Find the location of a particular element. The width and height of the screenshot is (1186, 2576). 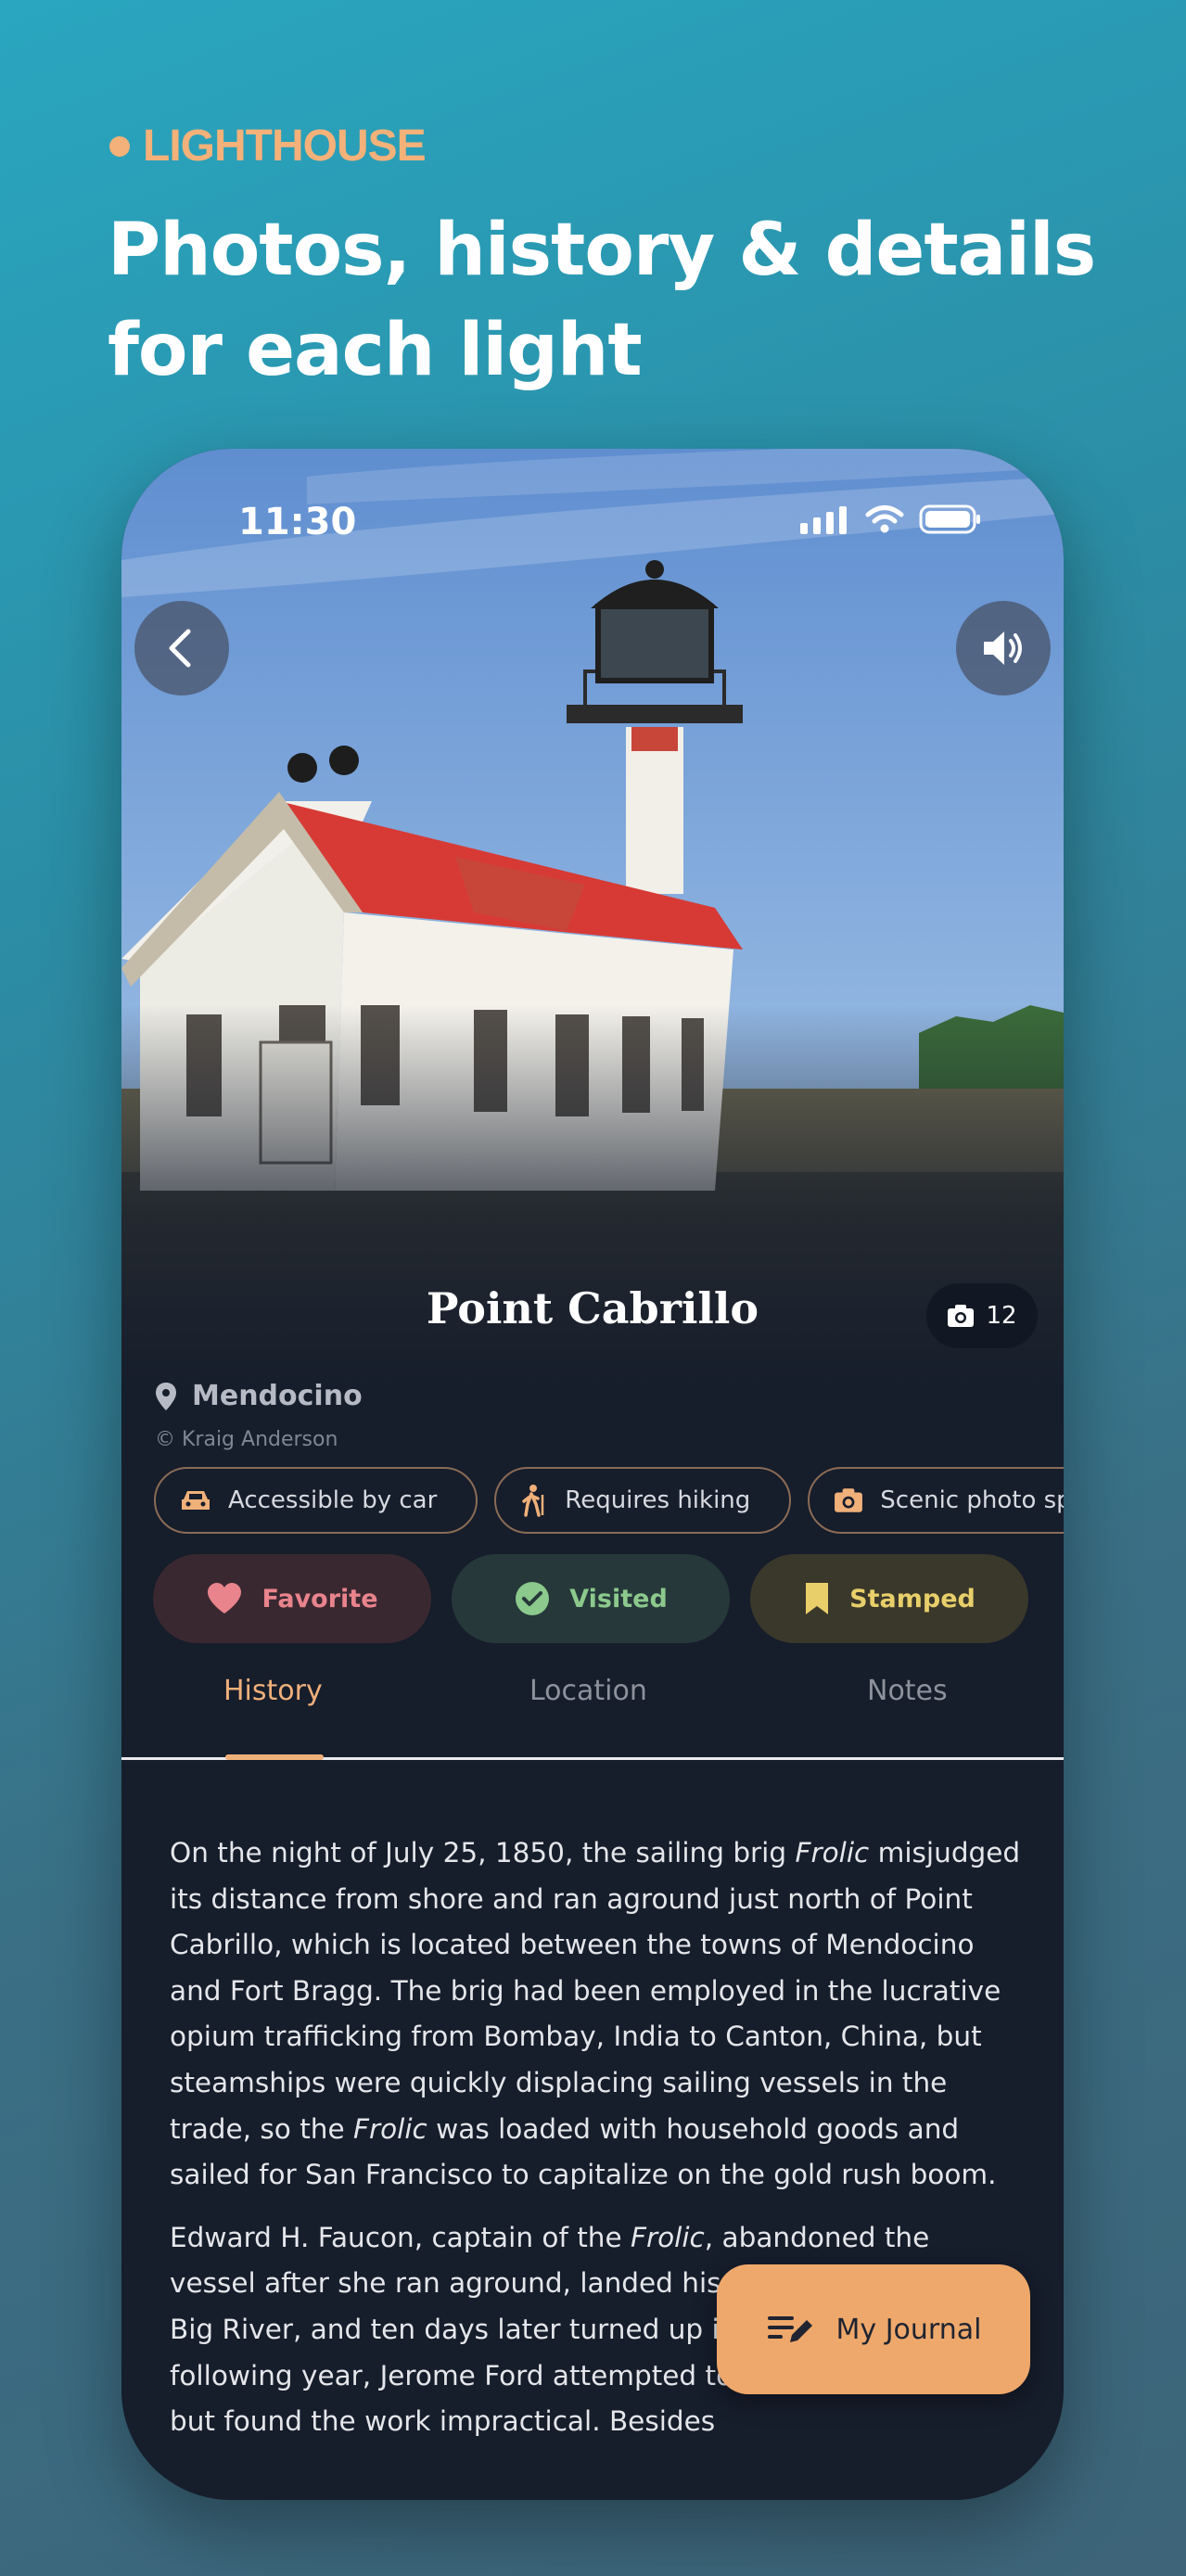

section-eyebrow: LIGHTHOUSE is located at coordinates (268, 146).